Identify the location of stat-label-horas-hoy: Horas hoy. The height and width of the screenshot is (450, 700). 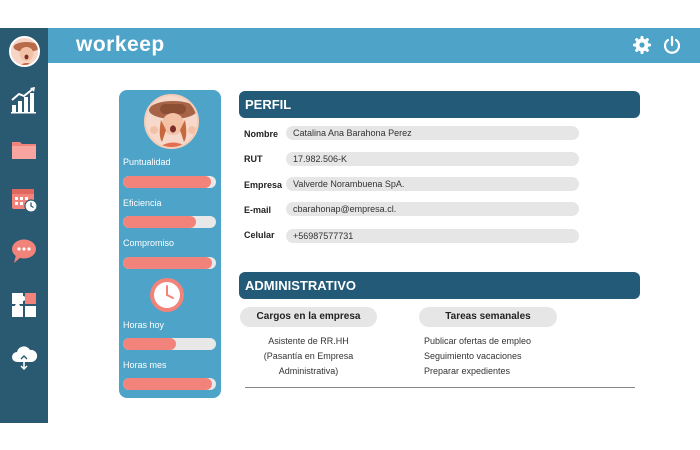
(144, 325).